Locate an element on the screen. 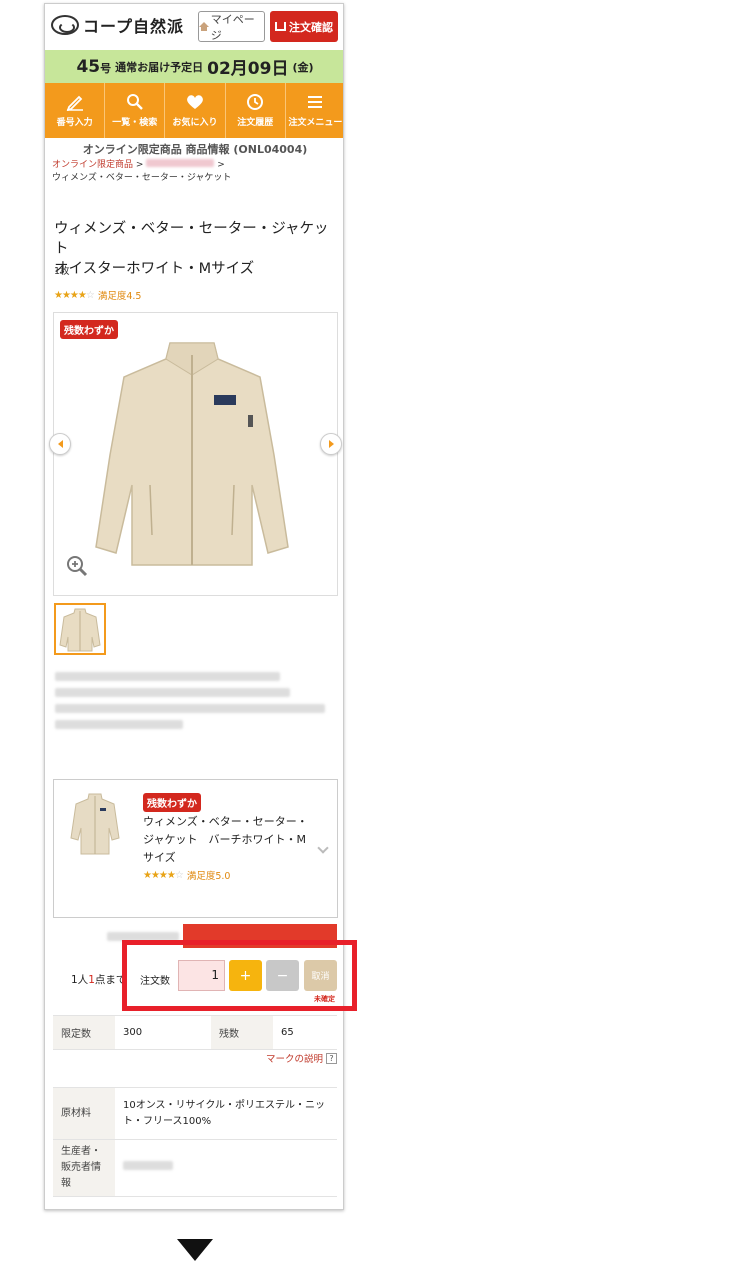 The width and height of the screenshot is (750, 1264). main-nav: 番号入力 一覧・検索 お気に入り 注文履歴 注文メニュー is located at coordinates (194, 110).